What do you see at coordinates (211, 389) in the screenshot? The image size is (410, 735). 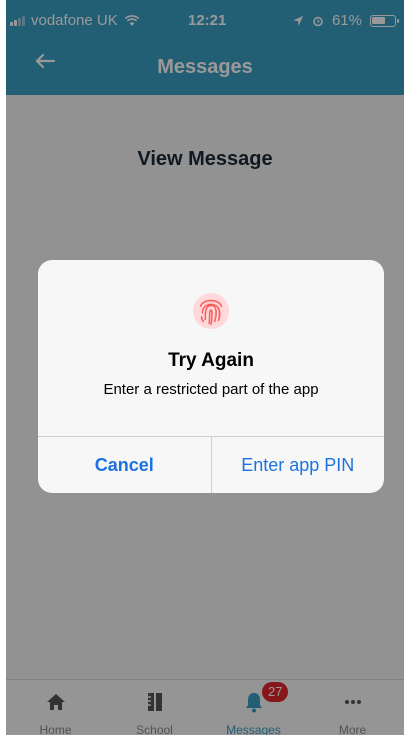 I see `dialog-message: Enter a restricted part of the app` at bounding box center [211, 389].